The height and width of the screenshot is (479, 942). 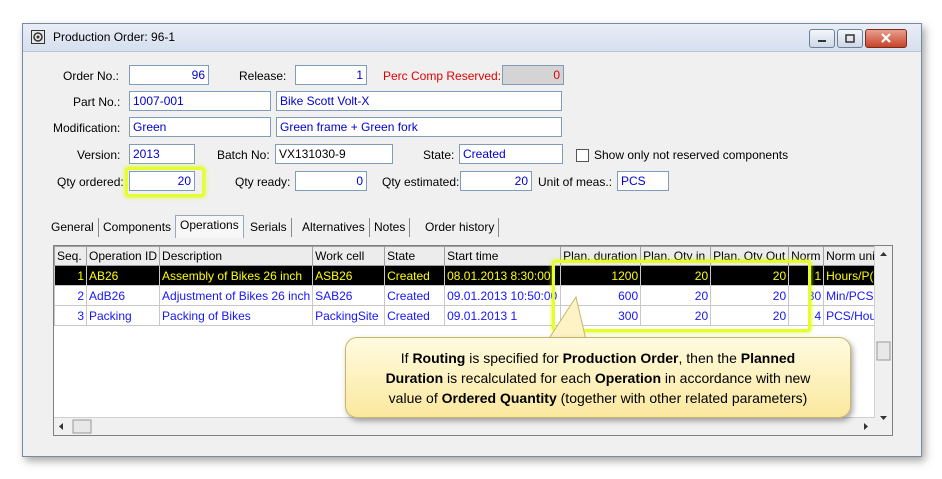 I want to click on horizontal-scroll-icon, so click(x=463, y=426).